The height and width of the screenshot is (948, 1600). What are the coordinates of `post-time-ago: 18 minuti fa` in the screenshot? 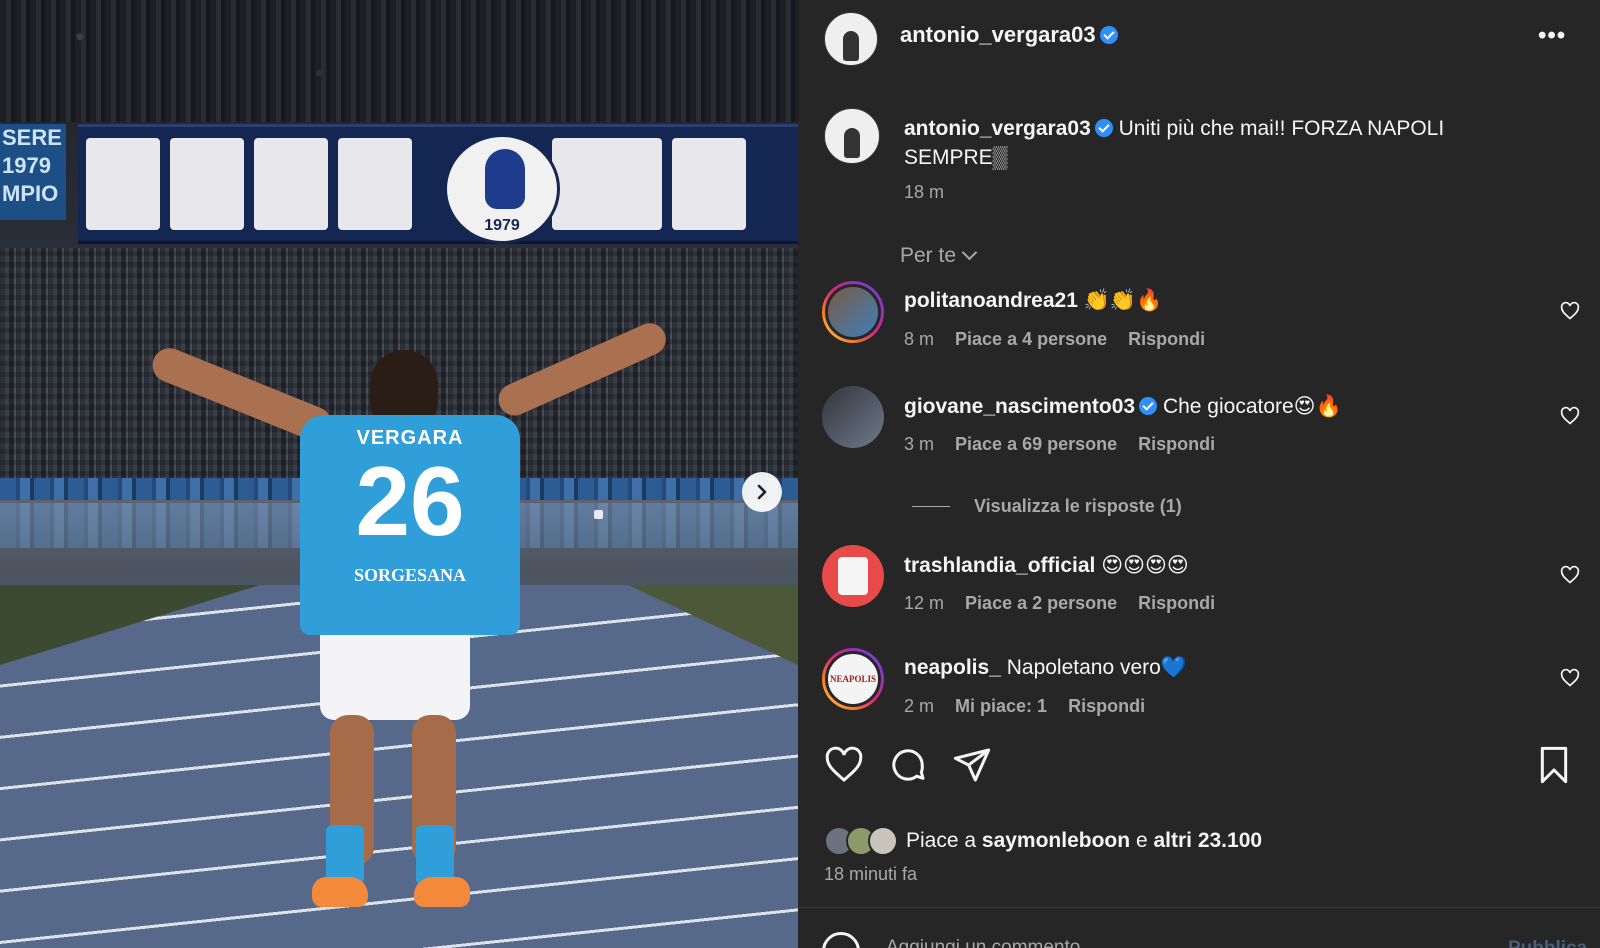 It's located at (870, 874).